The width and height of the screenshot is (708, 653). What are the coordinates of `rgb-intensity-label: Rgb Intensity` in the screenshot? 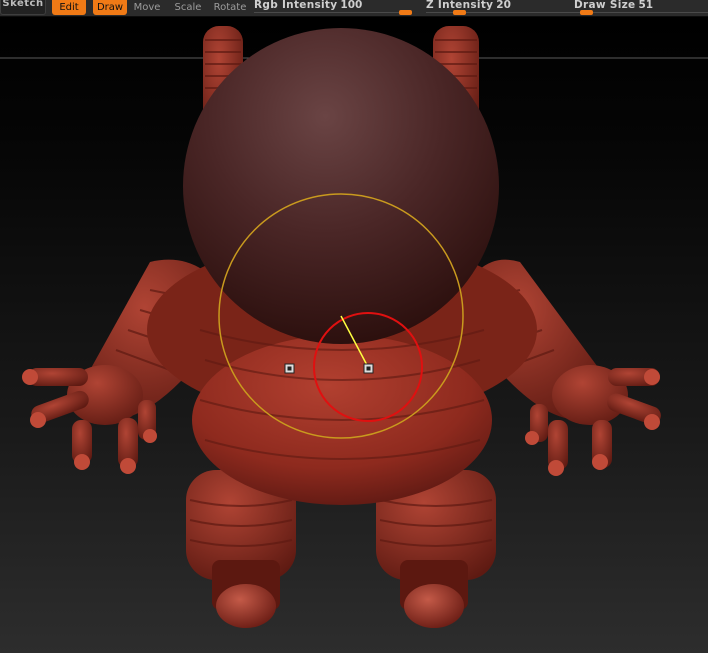 It's located at (296, 5).